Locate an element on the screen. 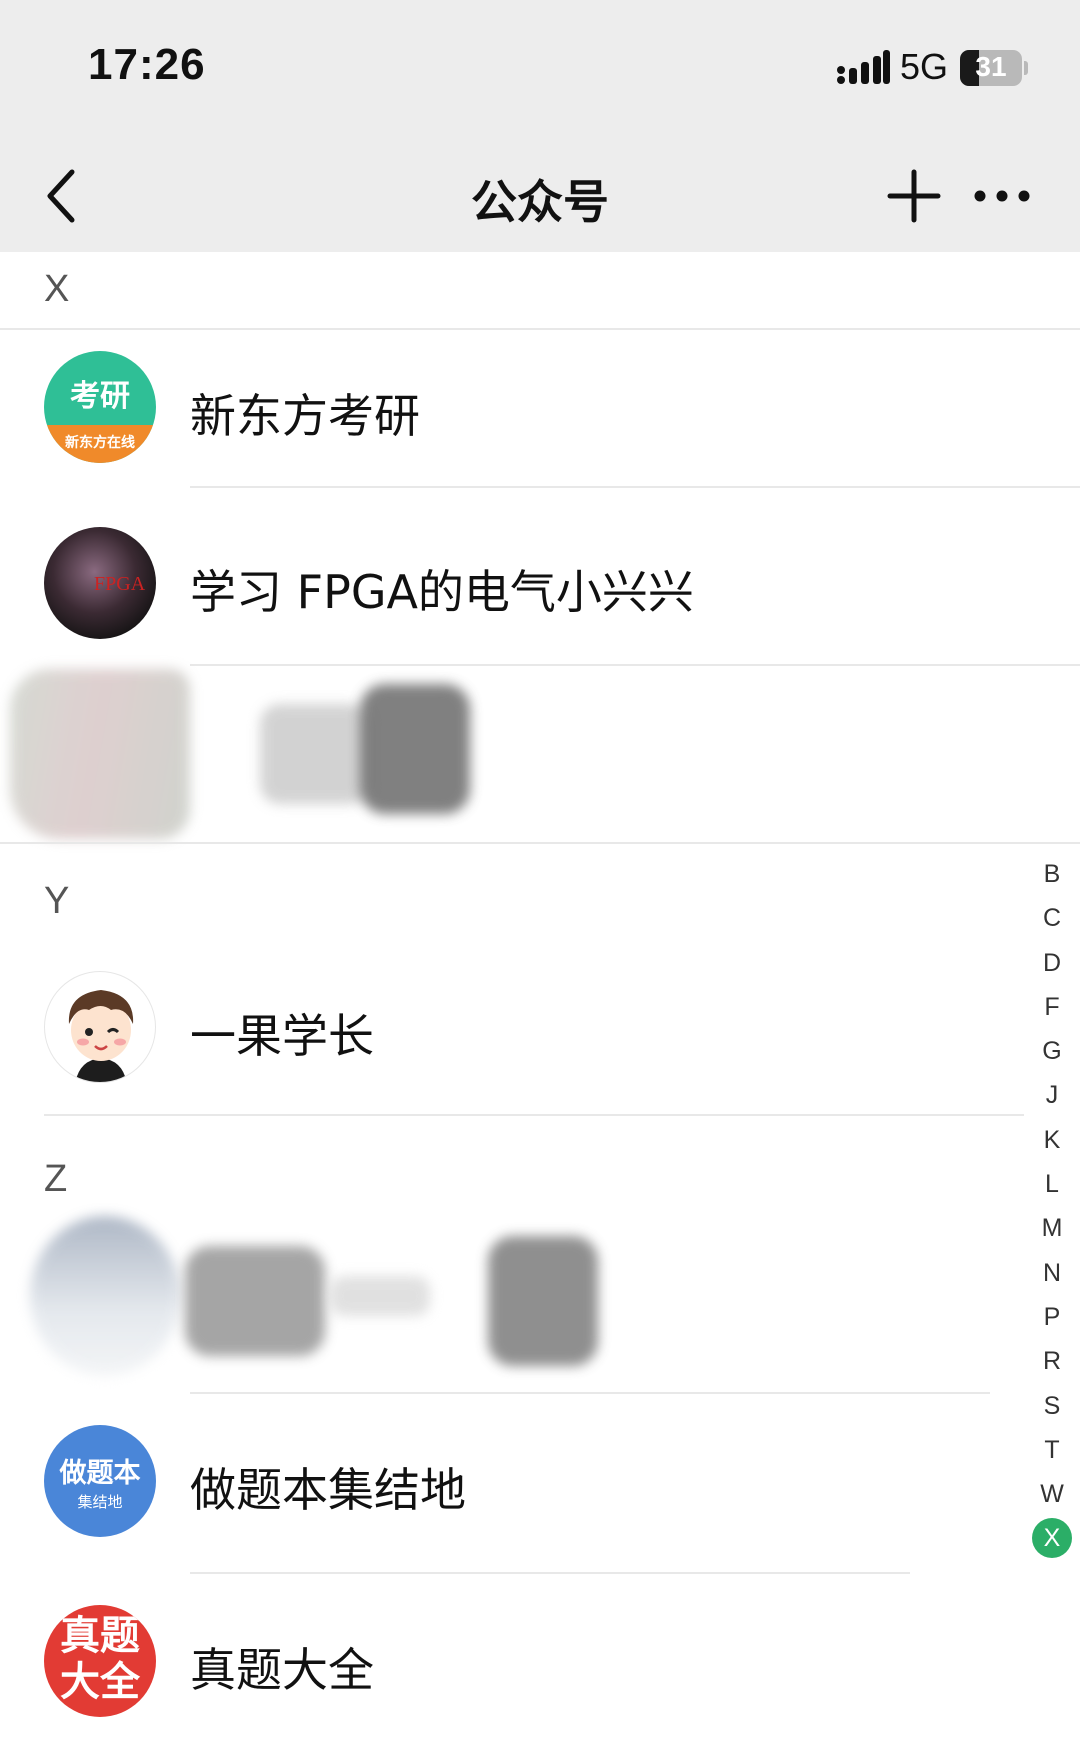 This screenshot has height=1748, width=1080. battery-level: 31 is located at coordinates (991, 66).